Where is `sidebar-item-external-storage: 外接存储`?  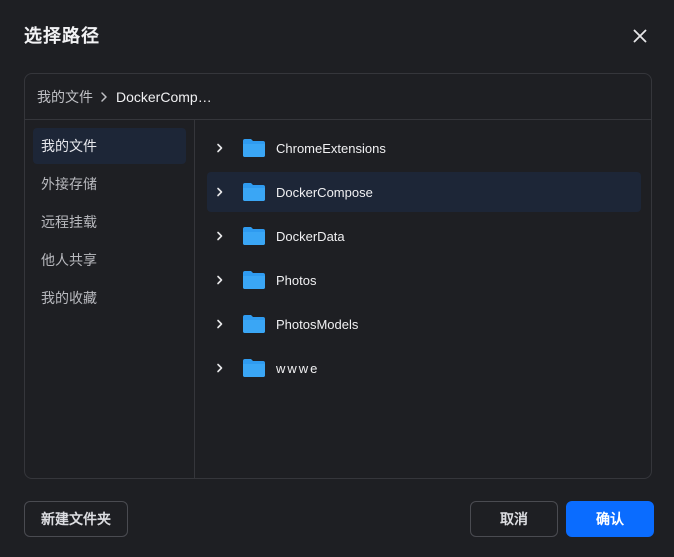
sidebar-item-external-storage: 外接存储 is located at coordinates (109, 184).